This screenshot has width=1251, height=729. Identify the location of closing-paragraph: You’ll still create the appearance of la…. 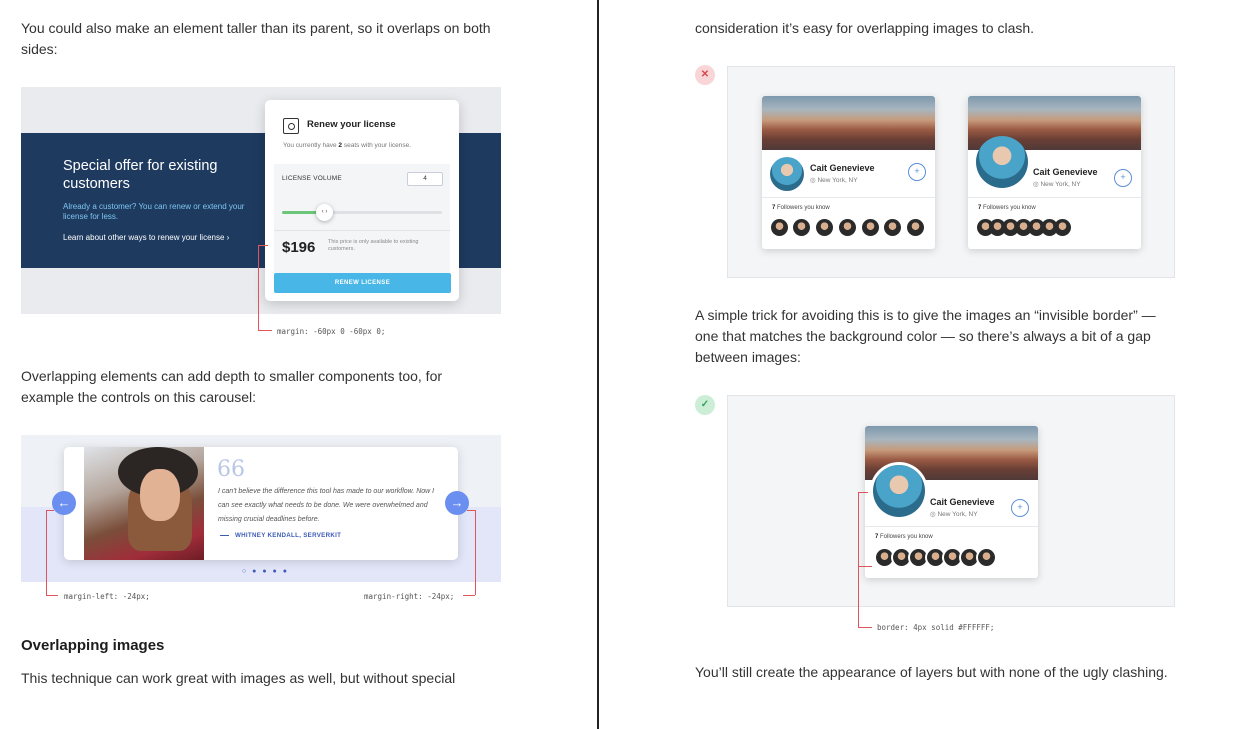
(931, 672).